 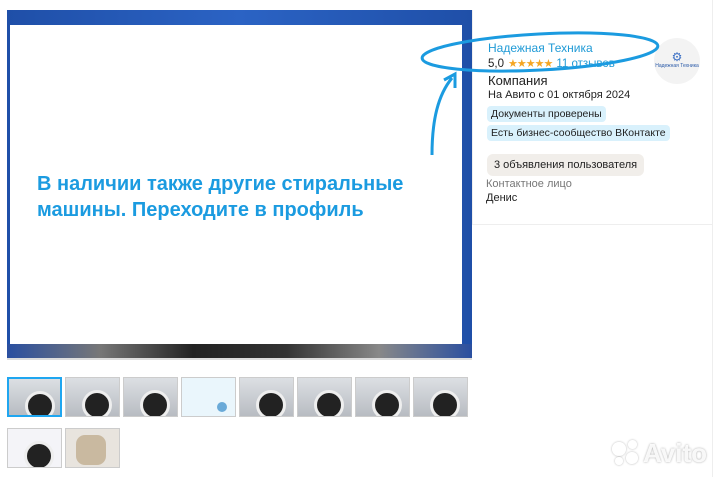 I want to click on avatar-label: Надежная Техника, so click(x=677, y=66).